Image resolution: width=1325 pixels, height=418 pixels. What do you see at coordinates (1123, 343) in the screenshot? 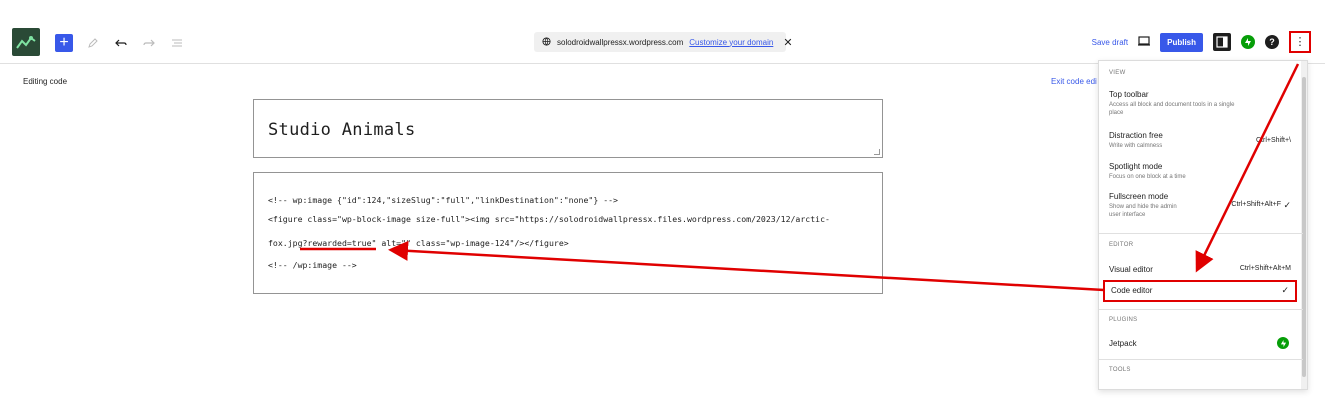
I see `menu-item-label: Jetpack` at bounding box center [1123, 343].